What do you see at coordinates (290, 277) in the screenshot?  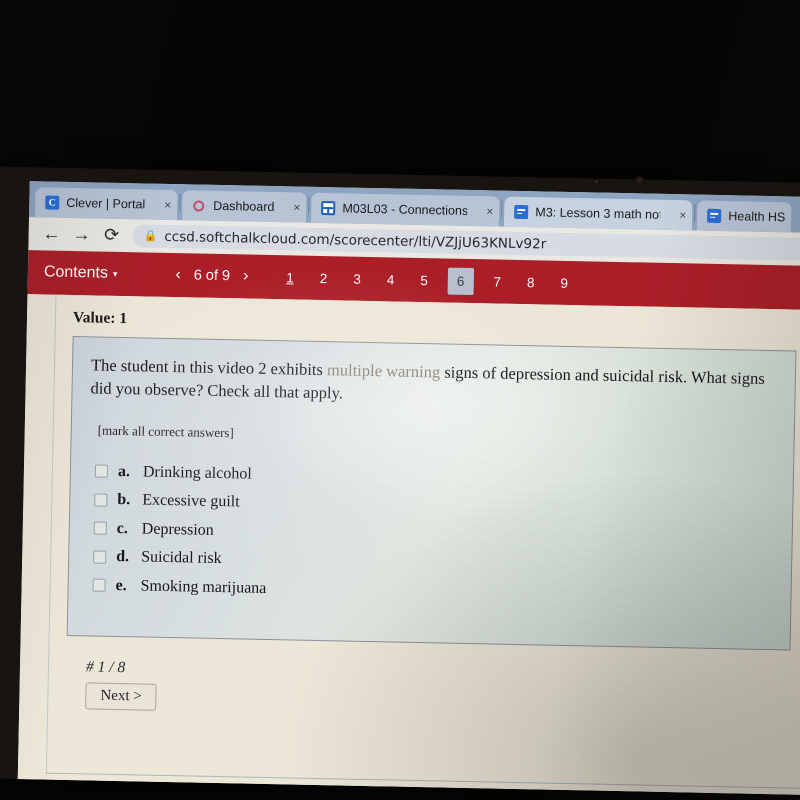 I see `page-number-1: 1` at bounding box center [290, 277].